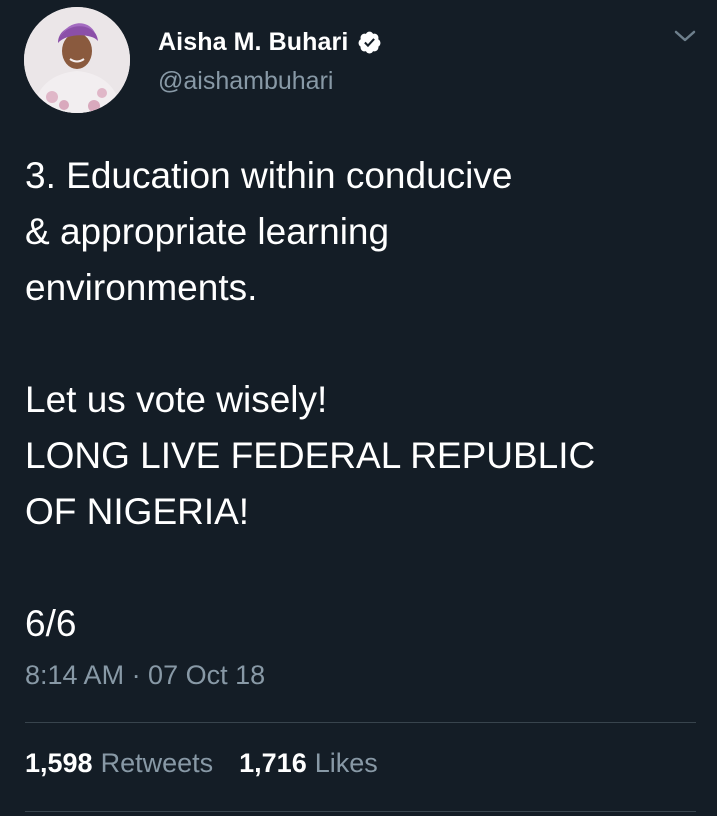  I want to click on chevron-down-icon, so click(685, 36).